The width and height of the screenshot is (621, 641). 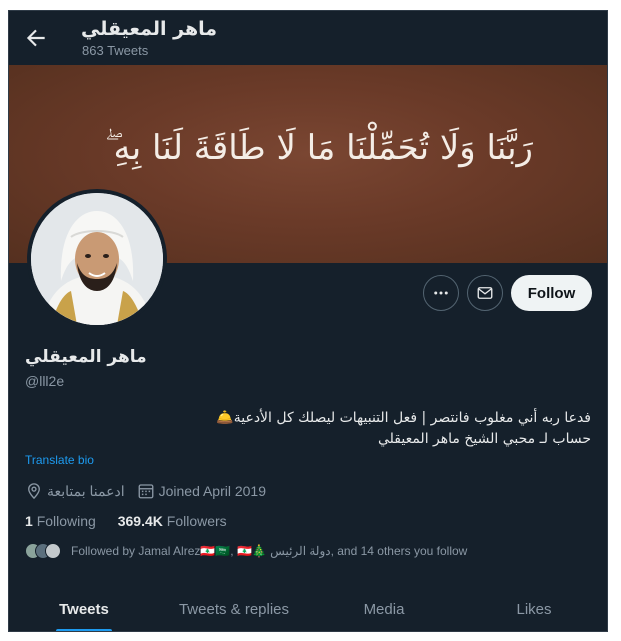 What do you see at coordinates (45, 381) in the screenshot?
I see `profile-handle: @lll2e` at bounding box center [45, 381].